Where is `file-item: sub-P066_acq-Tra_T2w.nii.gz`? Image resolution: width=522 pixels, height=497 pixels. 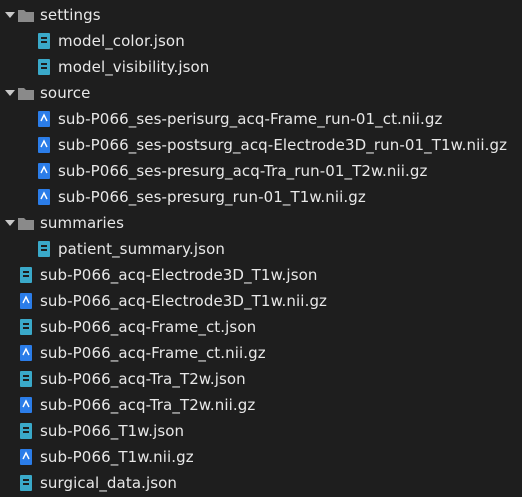
file-item: sub-P066_acq-Tra_T2w.nii.gz is located at coordinates (261, 405).